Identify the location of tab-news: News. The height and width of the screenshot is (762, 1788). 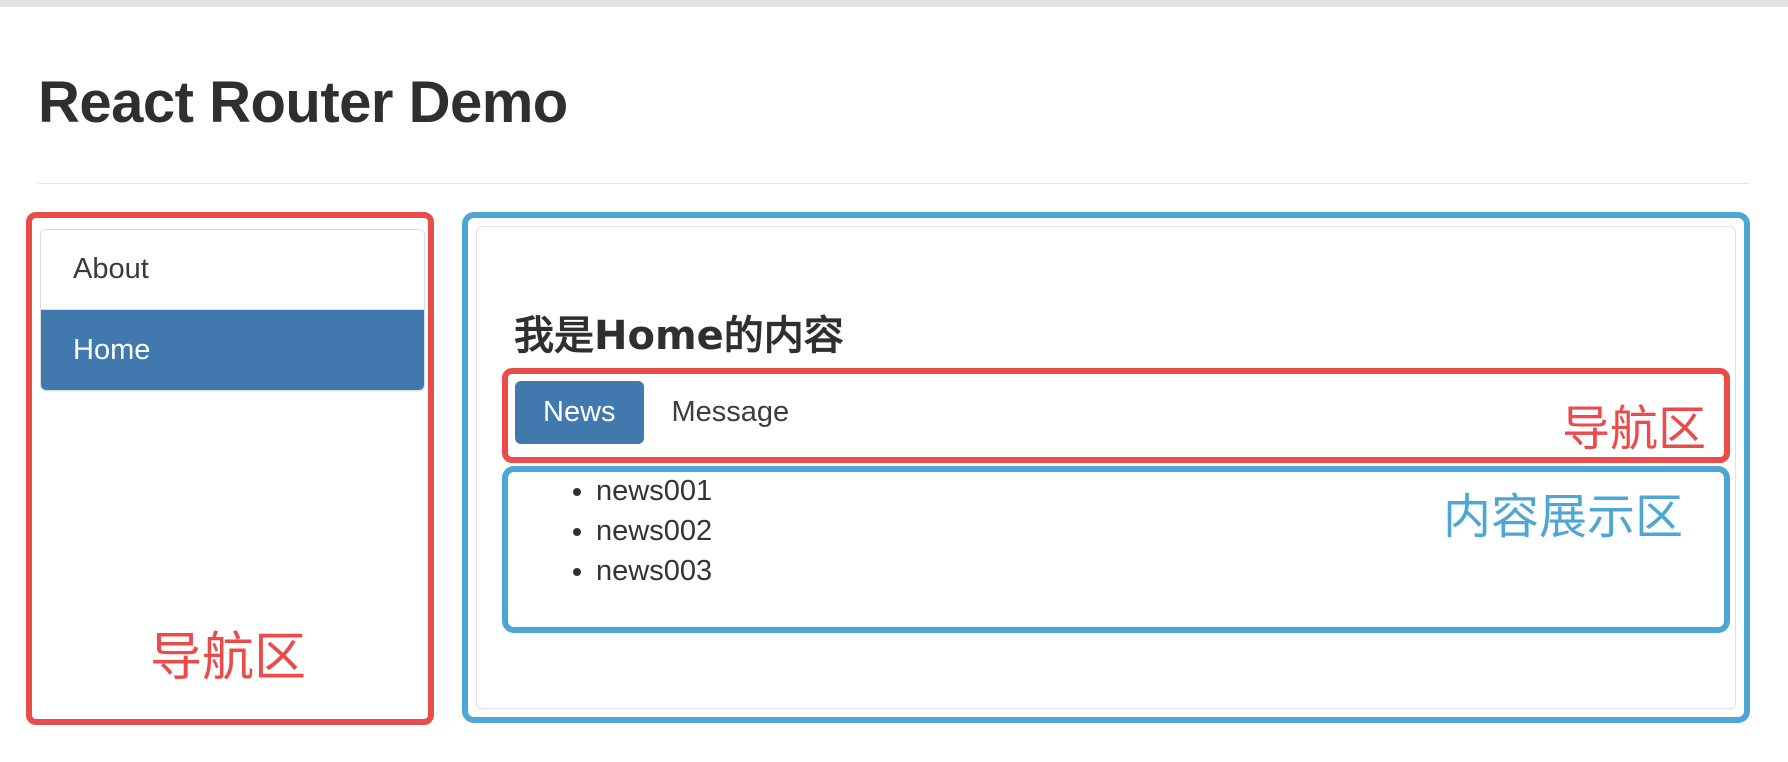
(579, 413).